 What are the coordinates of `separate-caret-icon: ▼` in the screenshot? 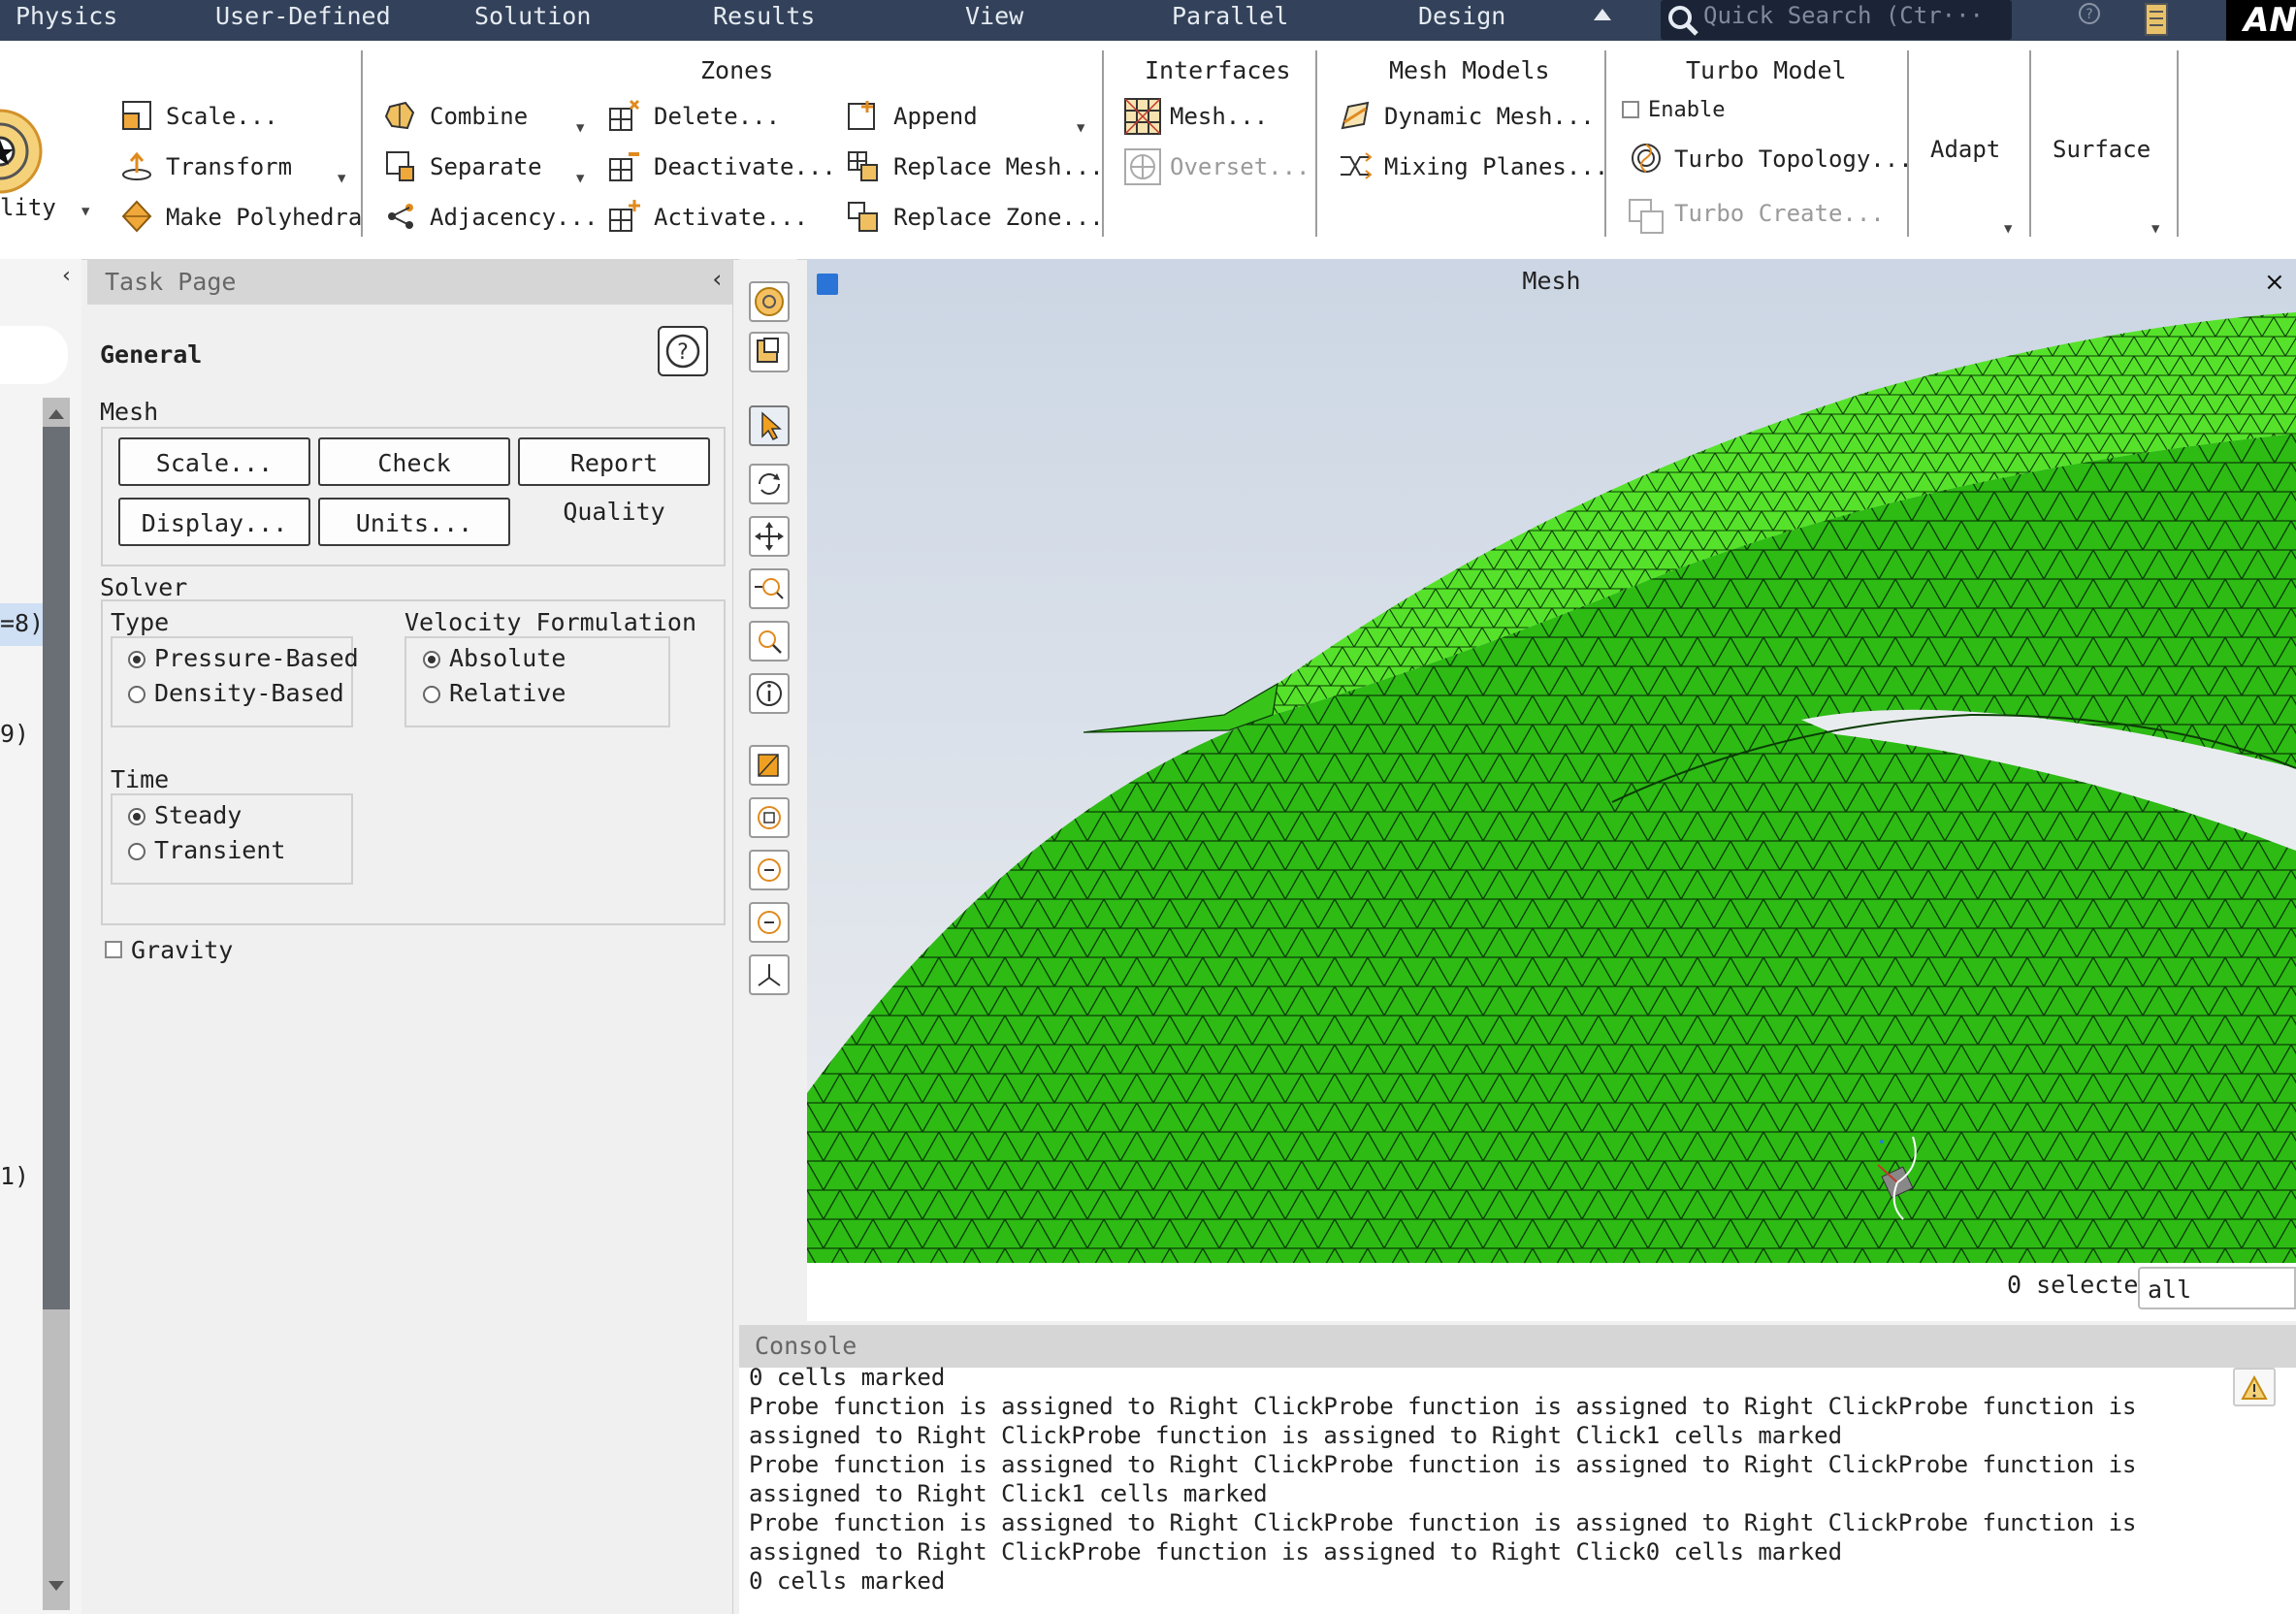 It's located at (580, 178).